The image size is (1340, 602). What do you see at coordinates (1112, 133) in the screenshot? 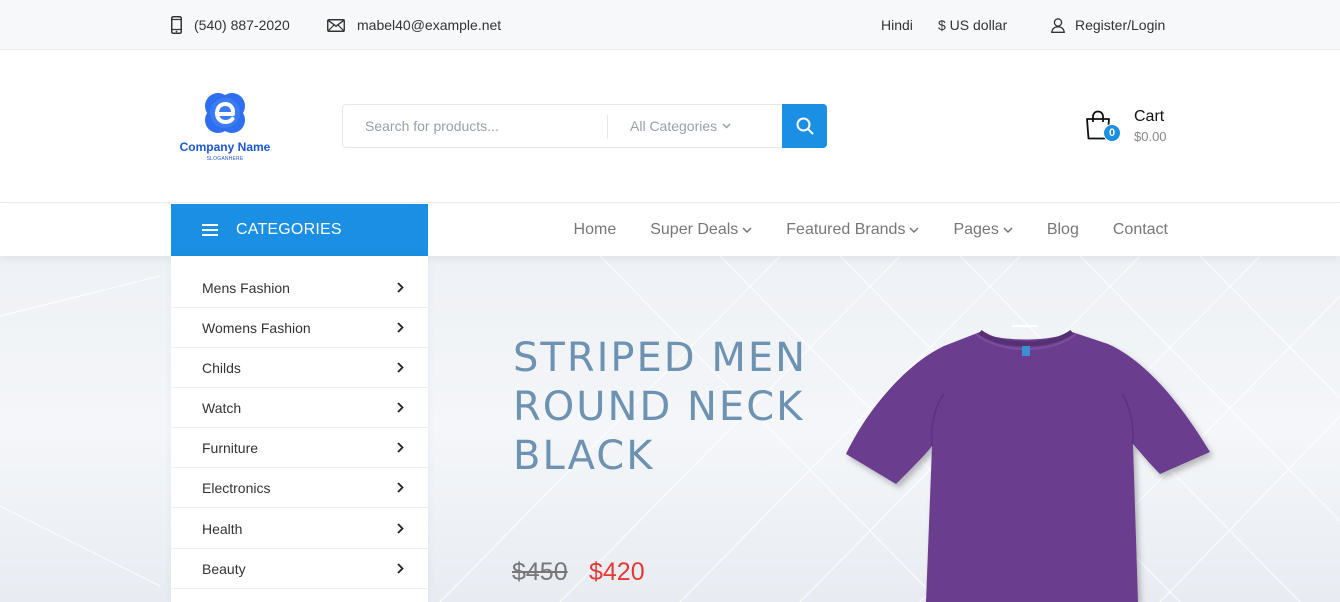
I see `cart-count-badge: 0` at bounding box center [1112, 133].